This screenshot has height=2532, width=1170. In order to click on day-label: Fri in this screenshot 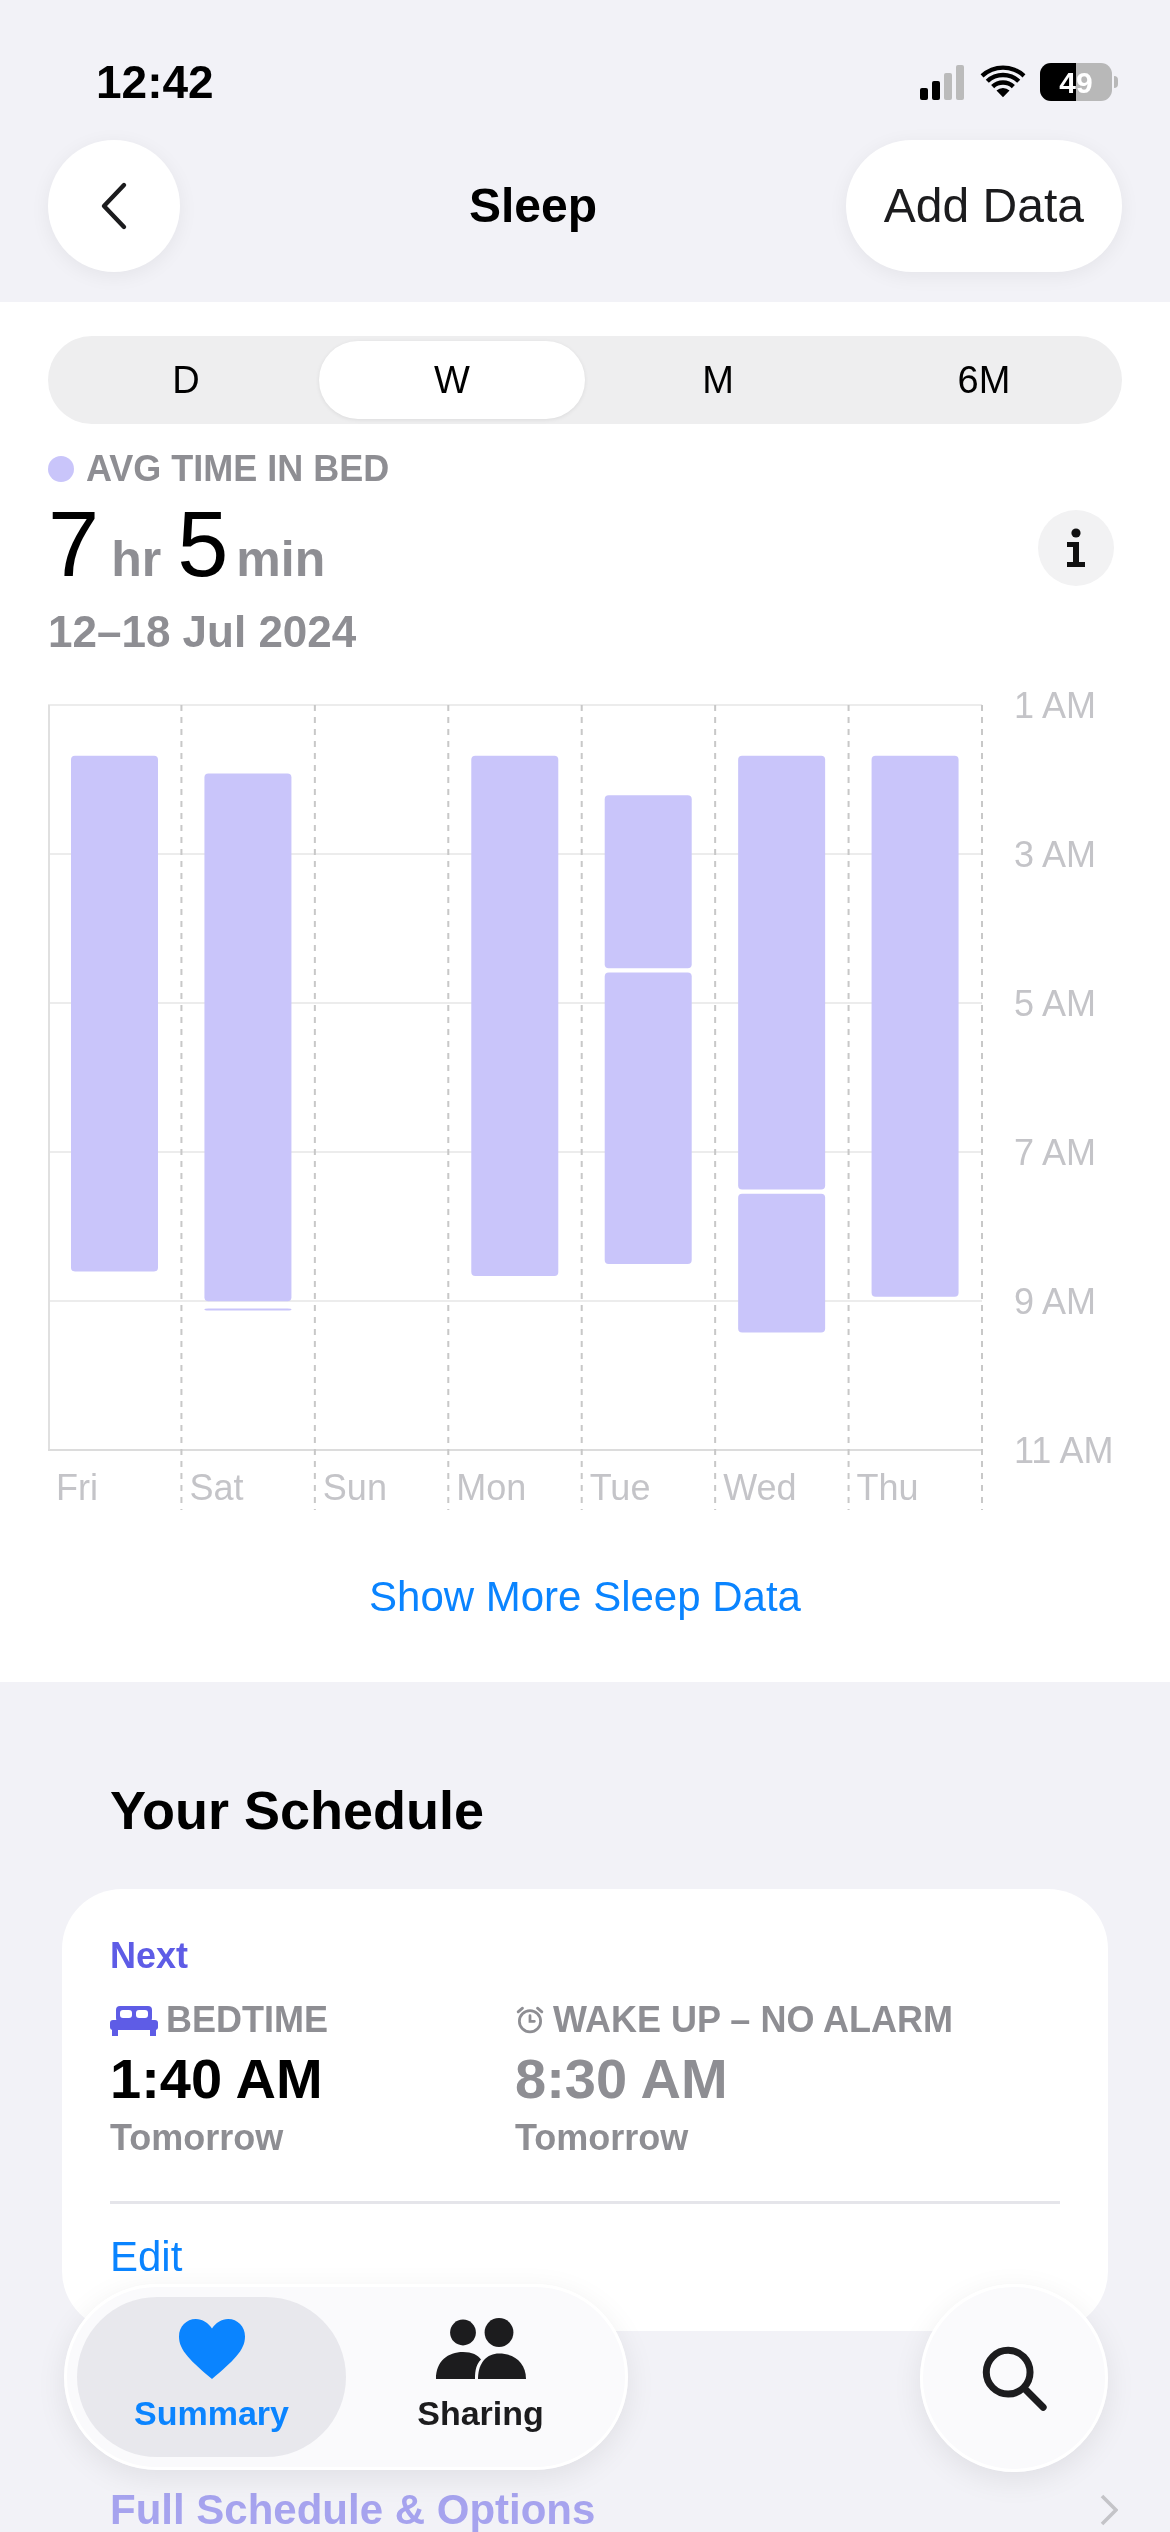, I will do `click(77, 1487)`.